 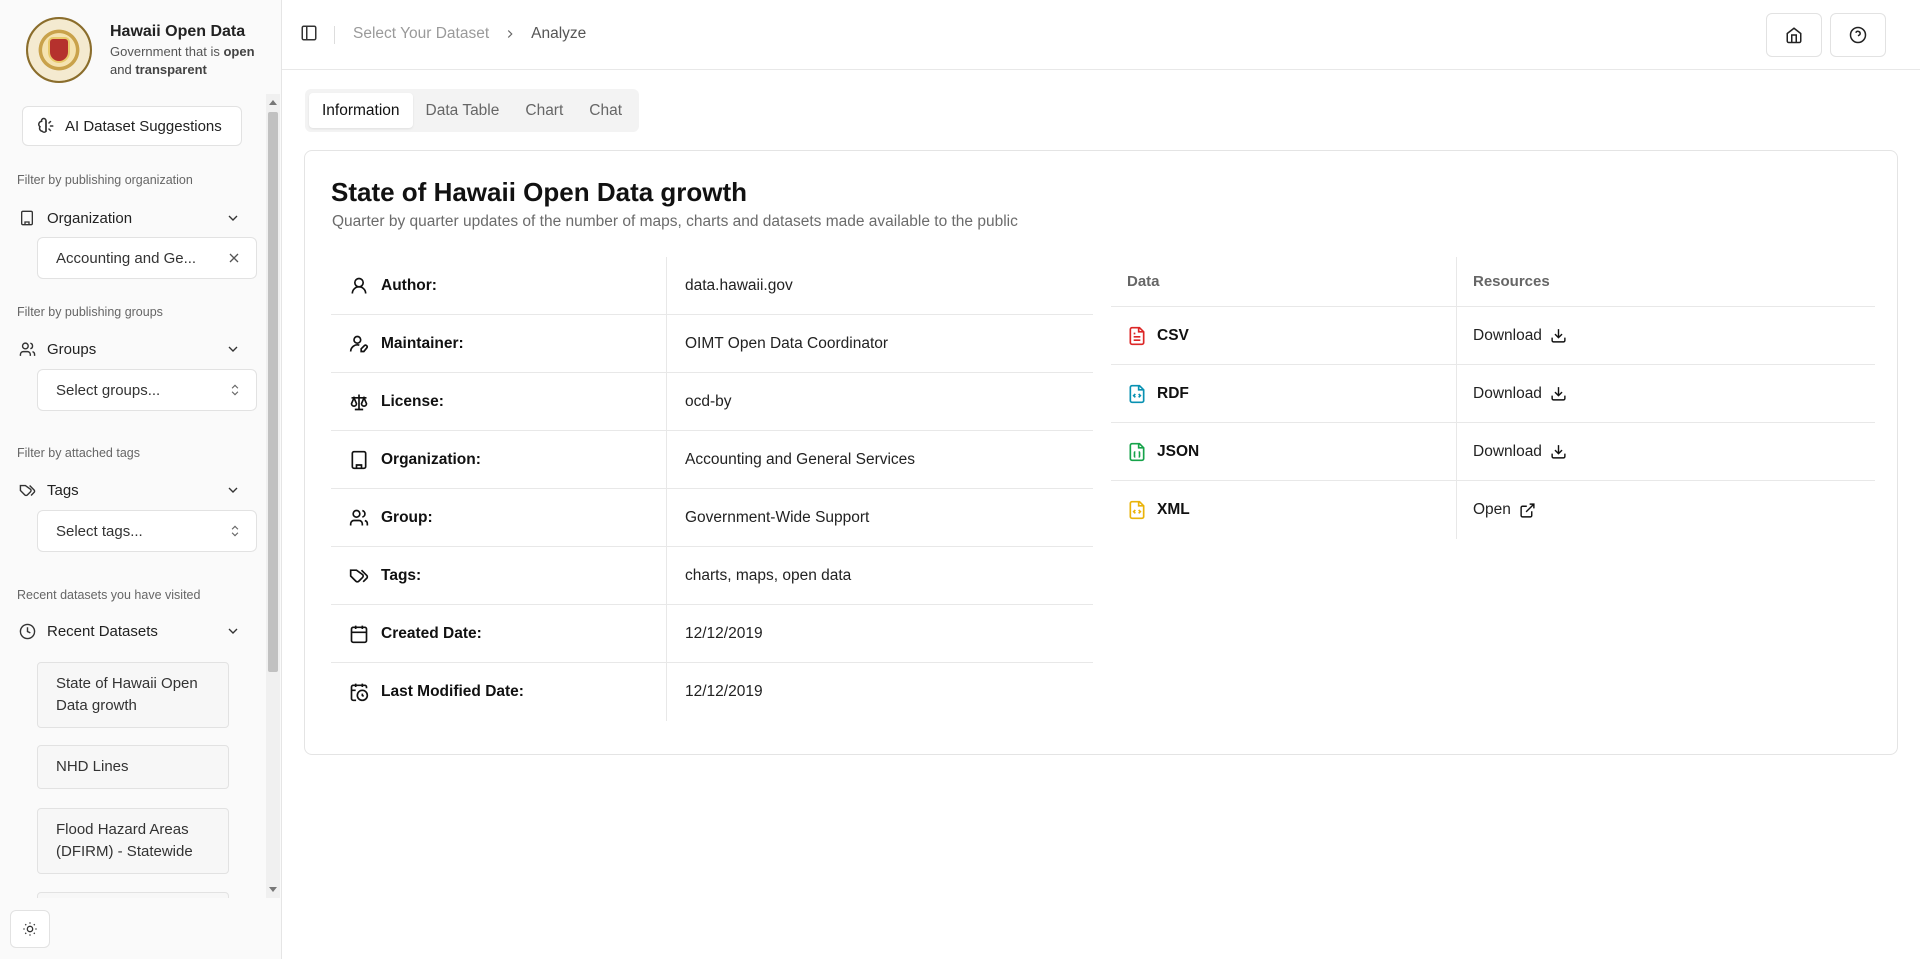 I want to click on breadcrumb-select-dataset: Select Your Dataset, so click(x=421, y=34).